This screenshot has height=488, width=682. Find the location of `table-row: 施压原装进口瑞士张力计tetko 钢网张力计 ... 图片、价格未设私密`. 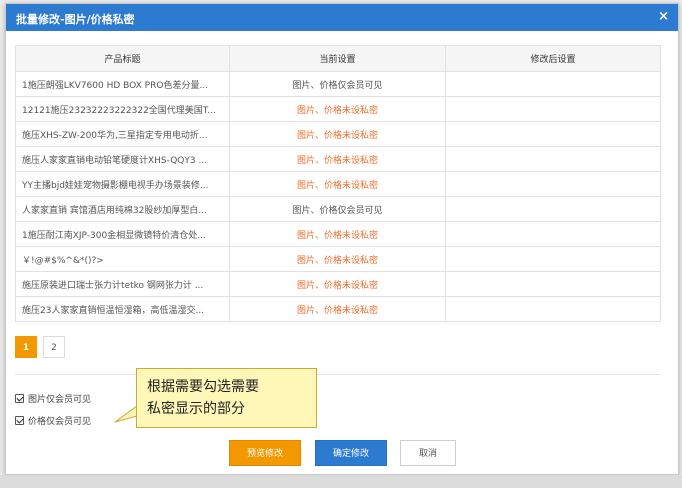

table-row: 施压原装进口瑞士张力计tetko 钢网张力计 ... 图片、价格未设私密 is located at coordinates (338, 284).